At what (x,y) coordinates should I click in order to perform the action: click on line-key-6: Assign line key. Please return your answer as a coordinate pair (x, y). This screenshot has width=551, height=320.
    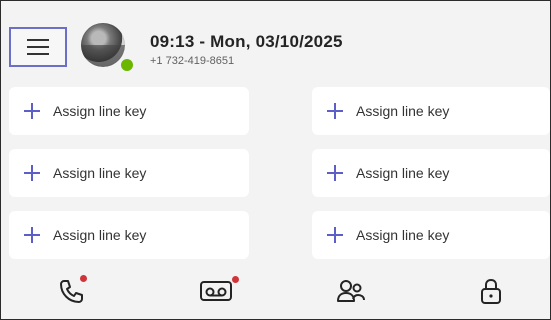
    Looking at the image, I should click on (431, 235).